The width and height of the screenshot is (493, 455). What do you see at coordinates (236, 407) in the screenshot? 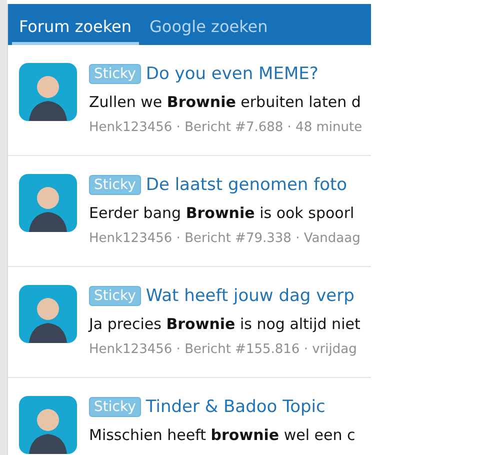
I see `thread-title-link: Tinder & Badoo Topic` at bounding box center [236, 407].